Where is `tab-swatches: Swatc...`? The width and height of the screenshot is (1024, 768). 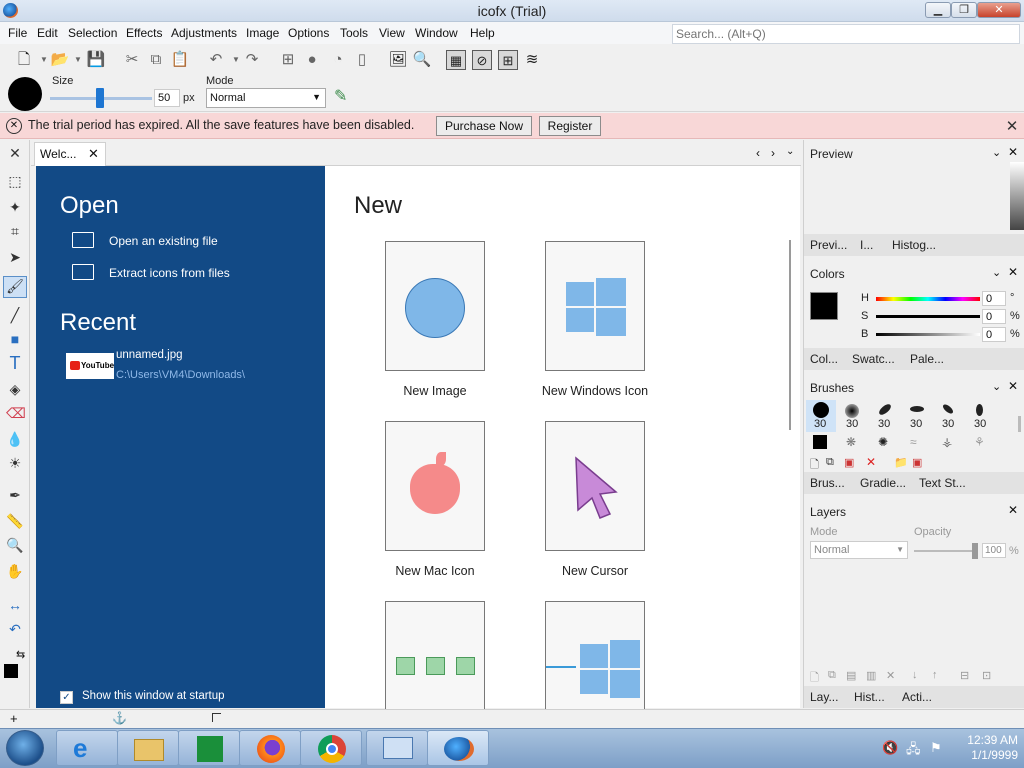
tab-swatches: Swatc... is located at coordinates (873, 359).